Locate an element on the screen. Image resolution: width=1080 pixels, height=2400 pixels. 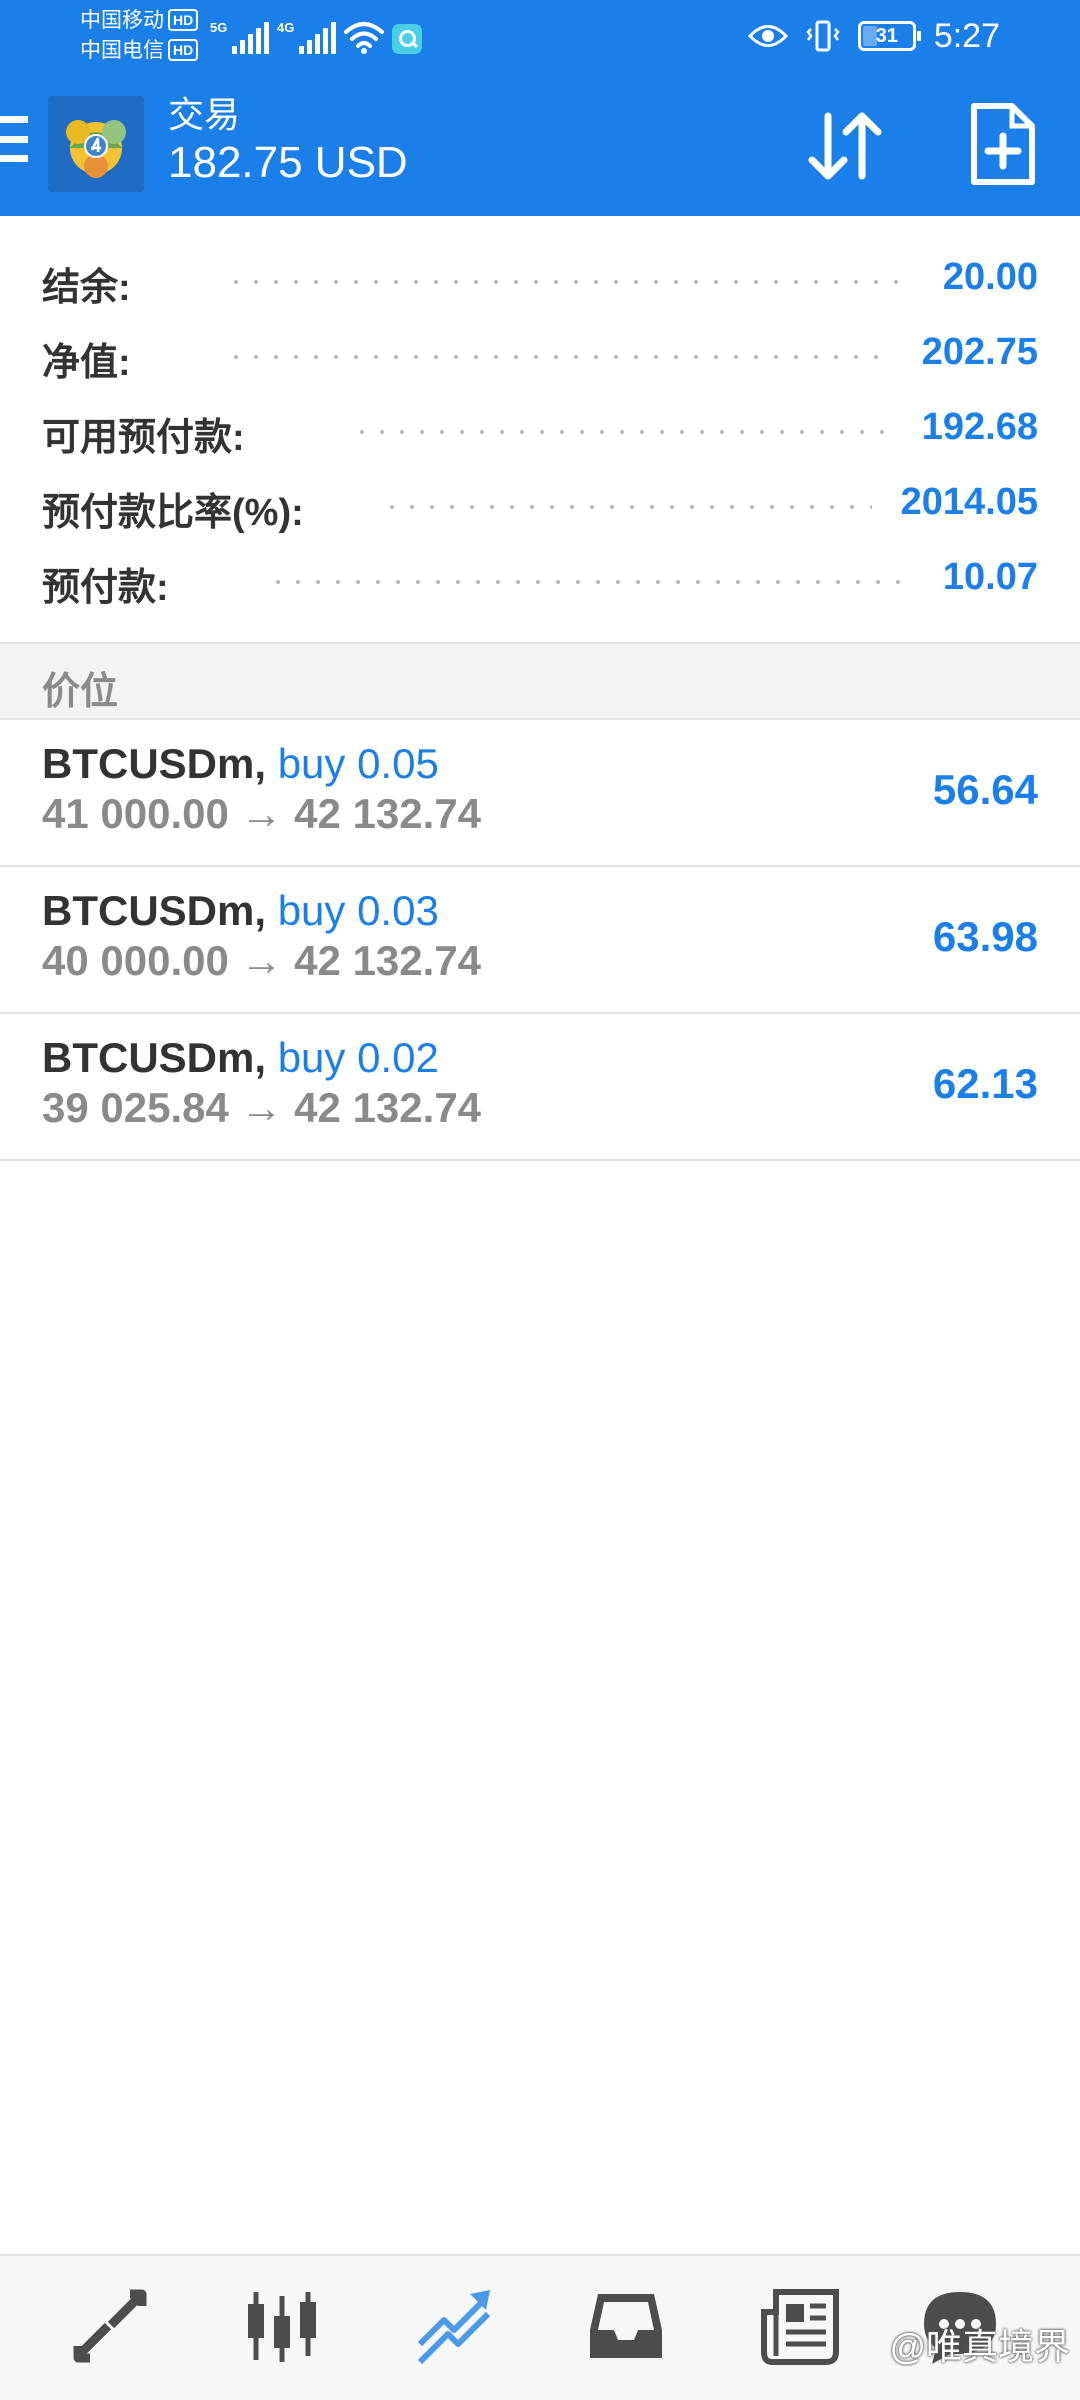
position-profit: 56.64 is located at coordinates (985, 789).